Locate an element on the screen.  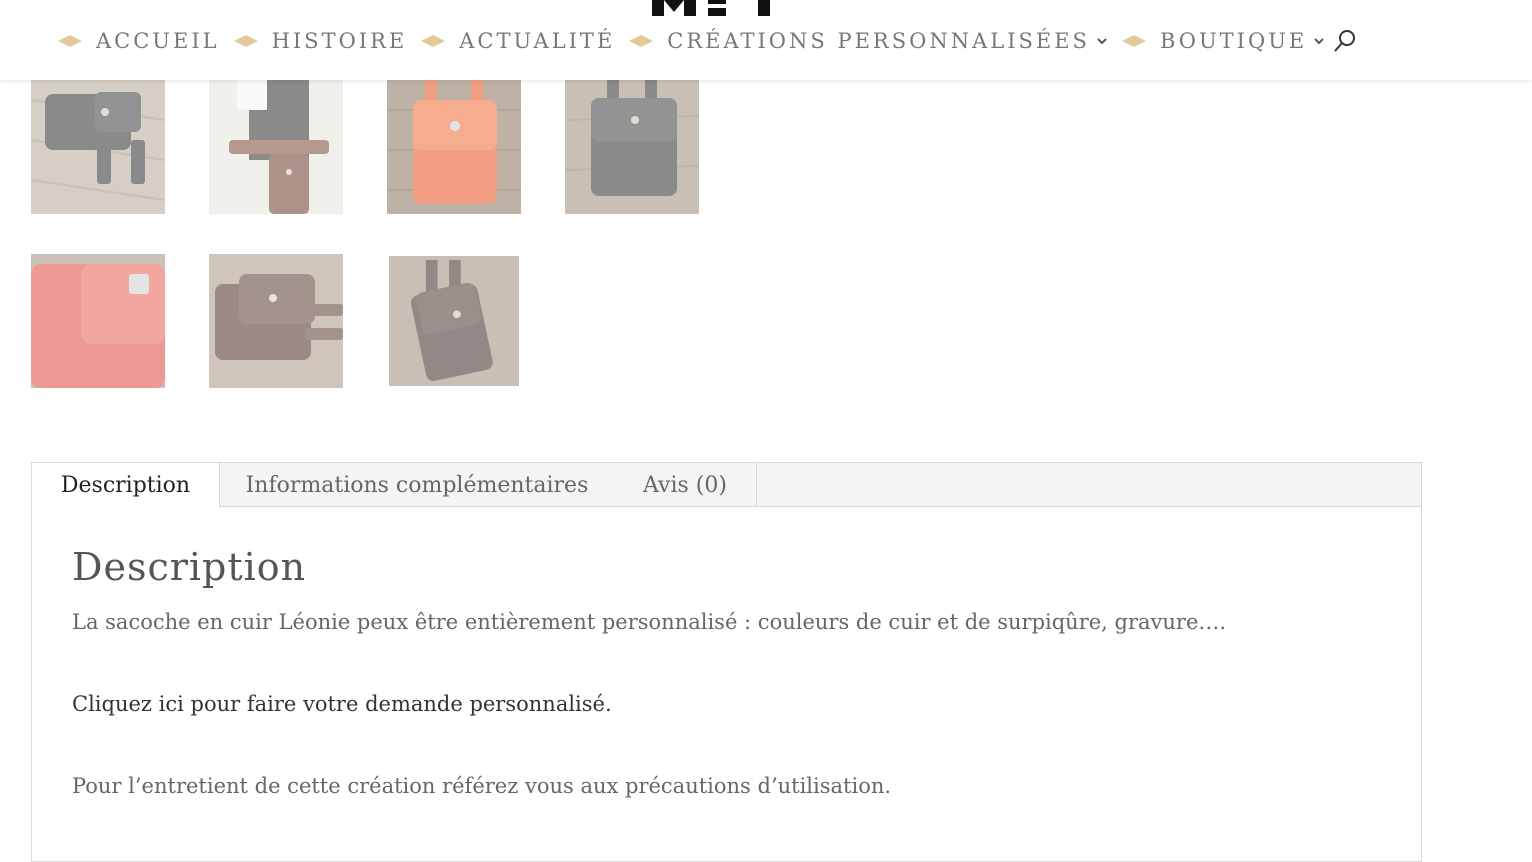
nav-item-accueil: ACCUEIL is located at coordinates (139, 41).